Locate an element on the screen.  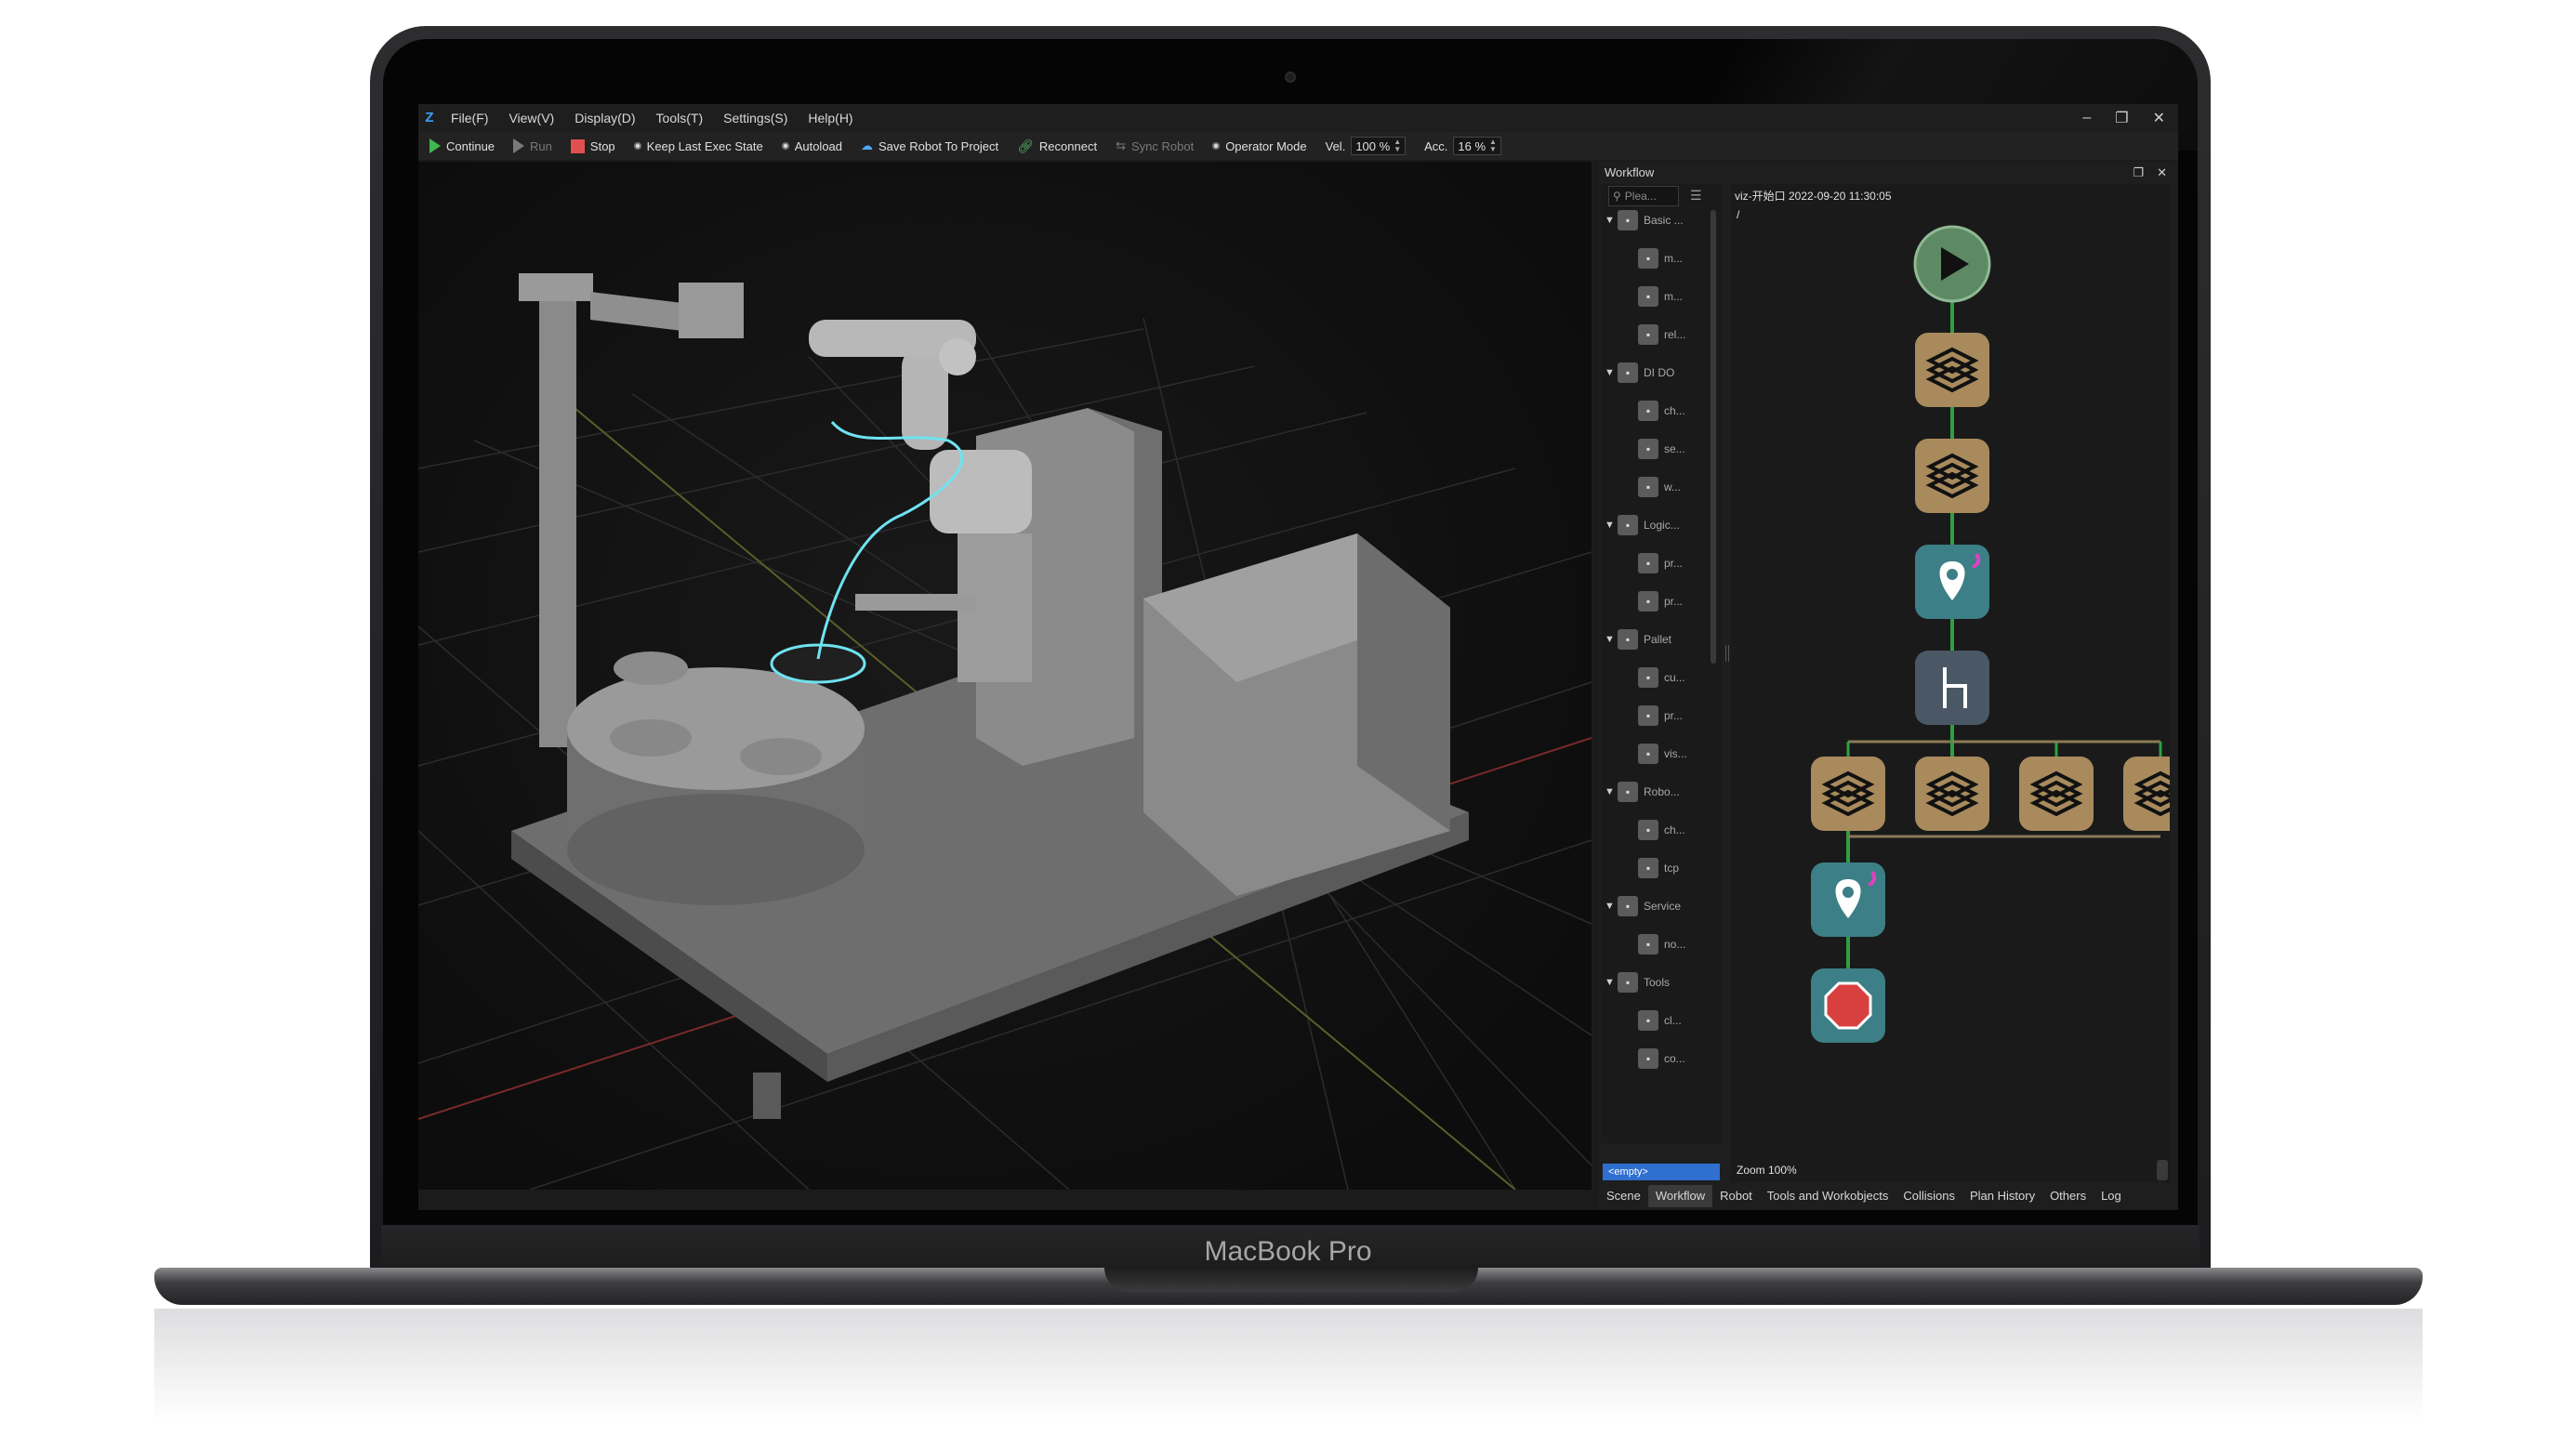
tree-empty-item: <empty> is located at coordinates (1661, 1172).